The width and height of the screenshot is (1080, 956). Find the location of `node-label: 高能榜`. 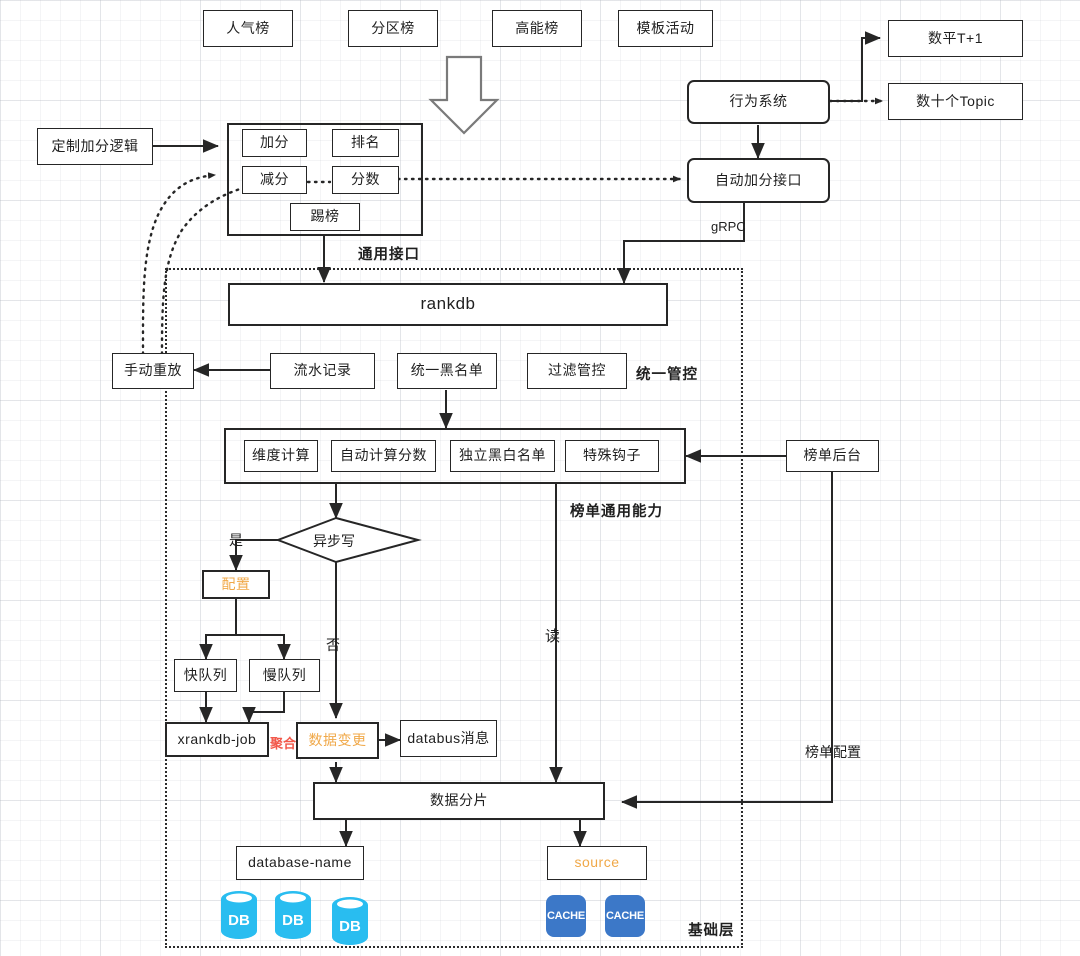

node-label: 高能榜 is located at coordinates (537, 27).